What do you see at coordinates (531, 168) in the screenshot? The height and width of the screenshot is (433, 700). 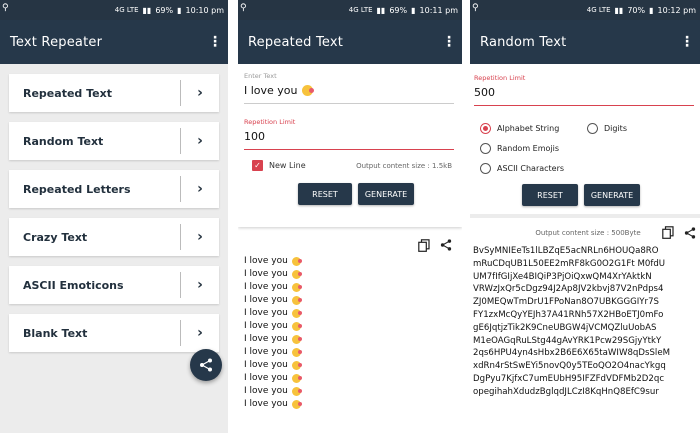 I see `ascii-characters-label: ASCII Characters` at bounding box center [531, 168].